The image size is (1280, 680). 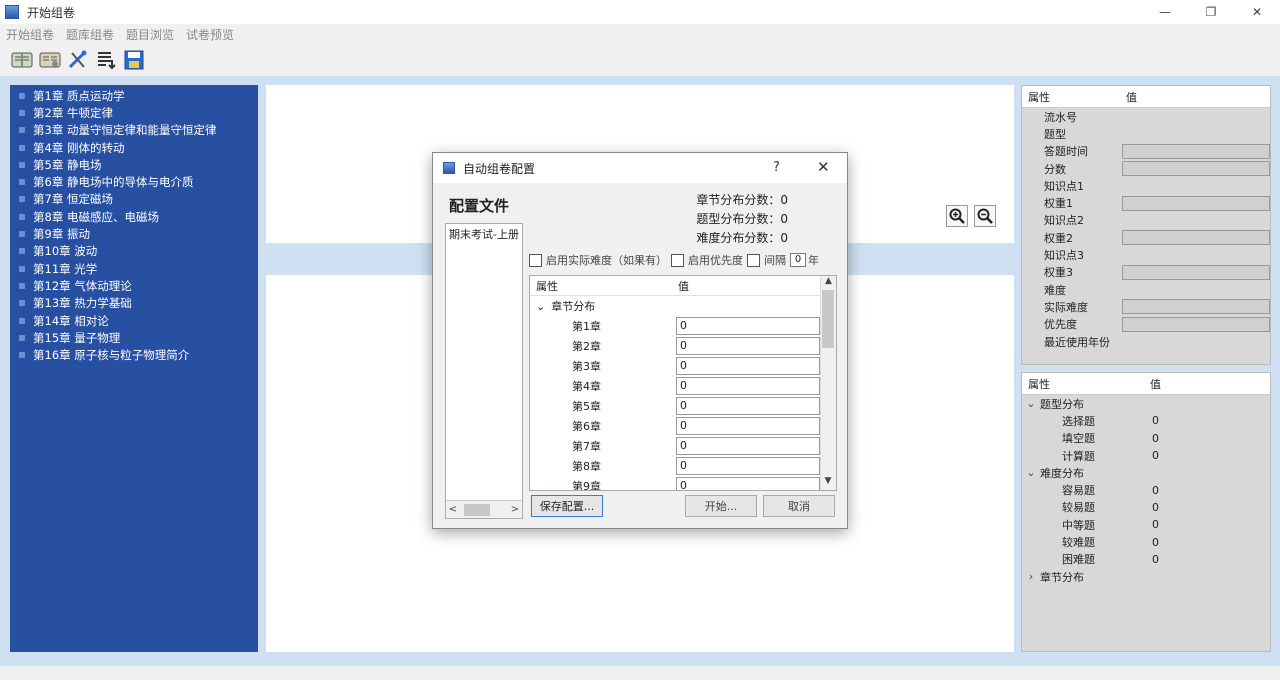 I want to click on chapter-item: 第14章 相对论, so click(x=134, y=320).